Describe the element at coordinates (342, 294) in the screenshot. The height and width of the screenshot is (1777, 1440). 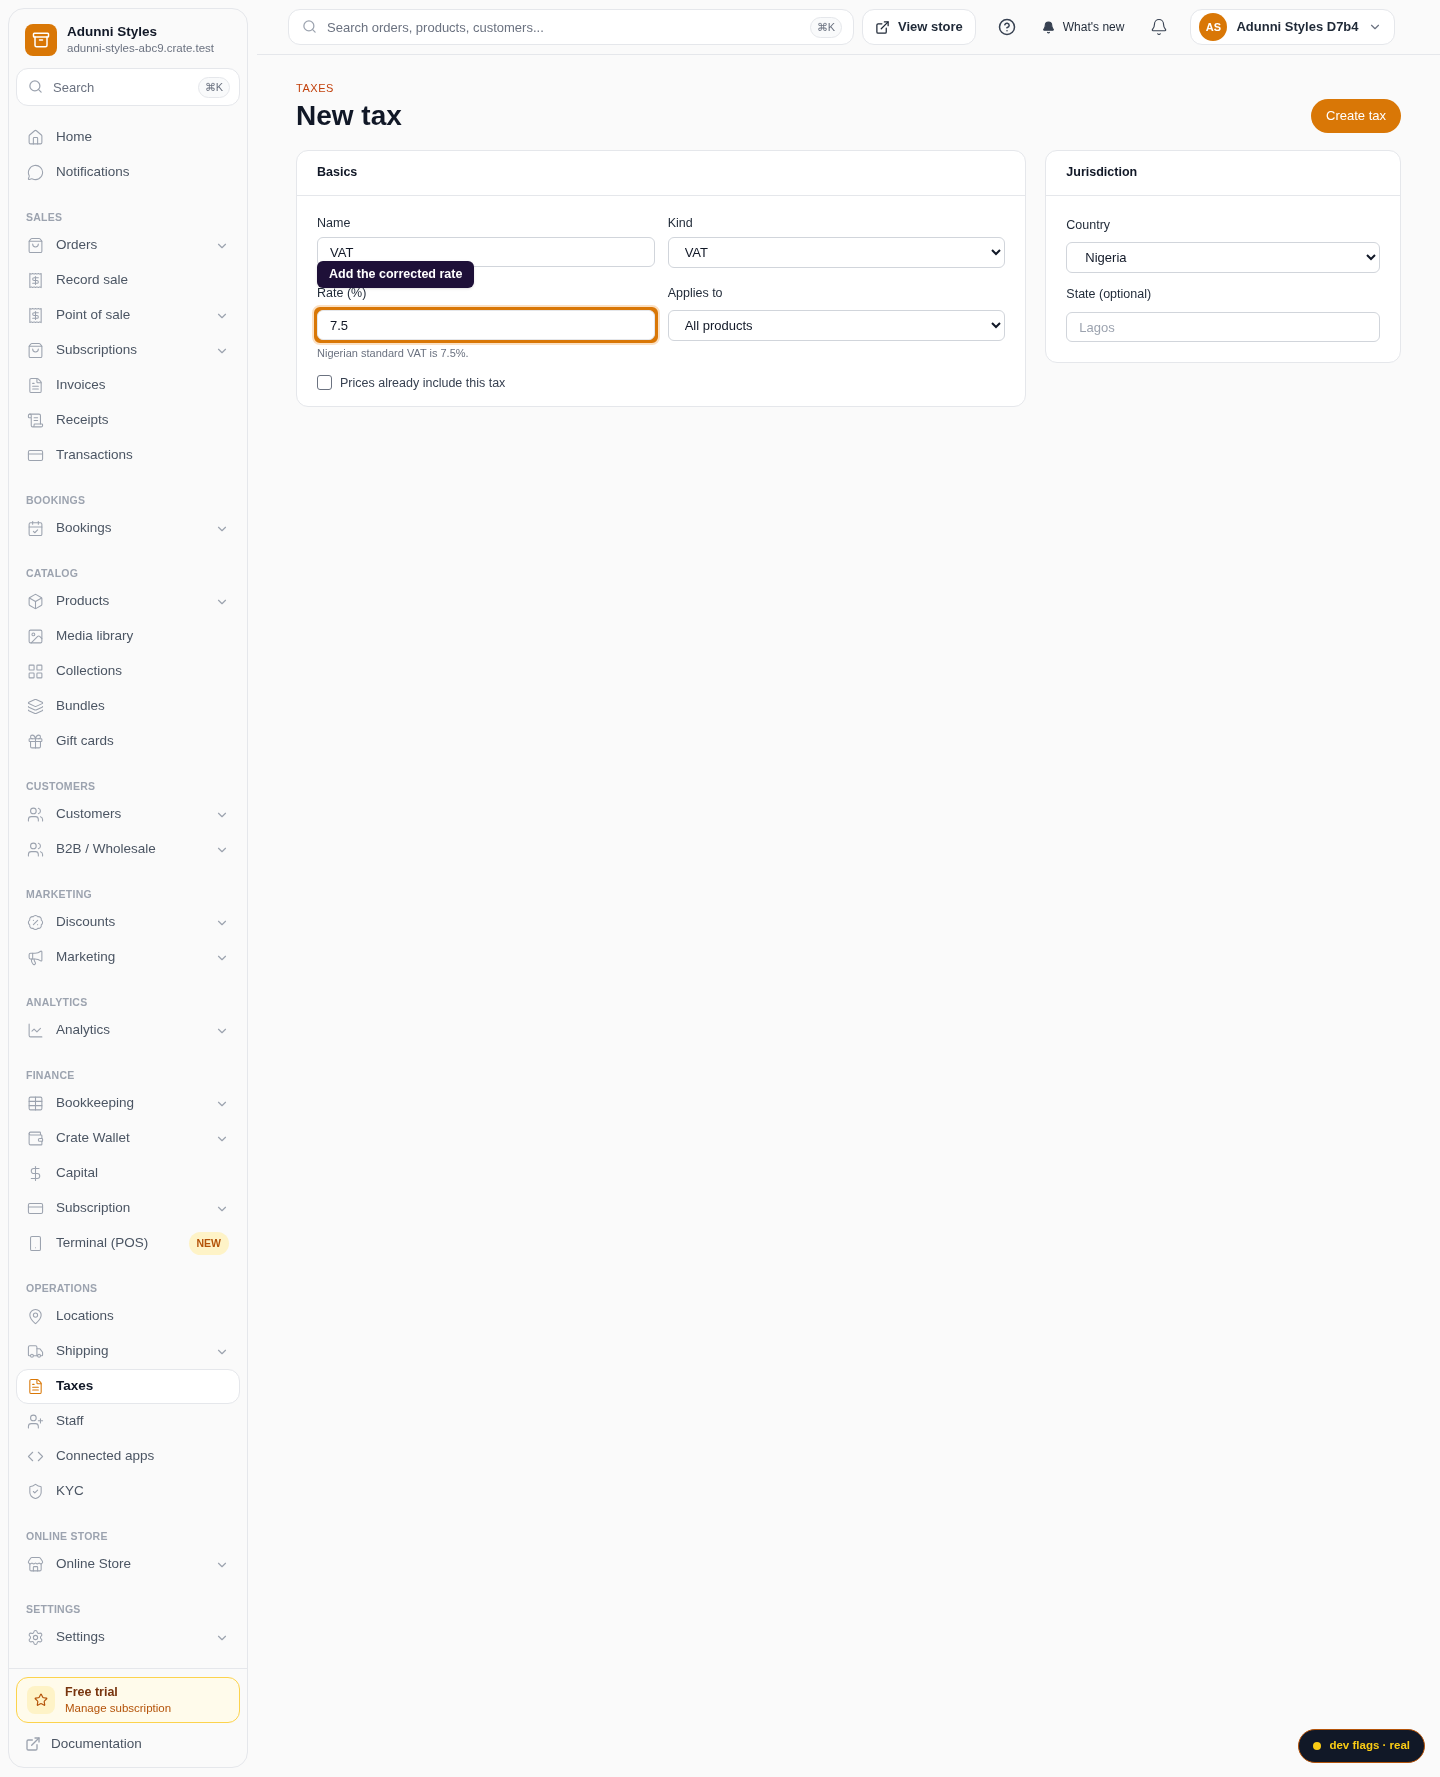
I see `field-label: Rate (%)` at that location.